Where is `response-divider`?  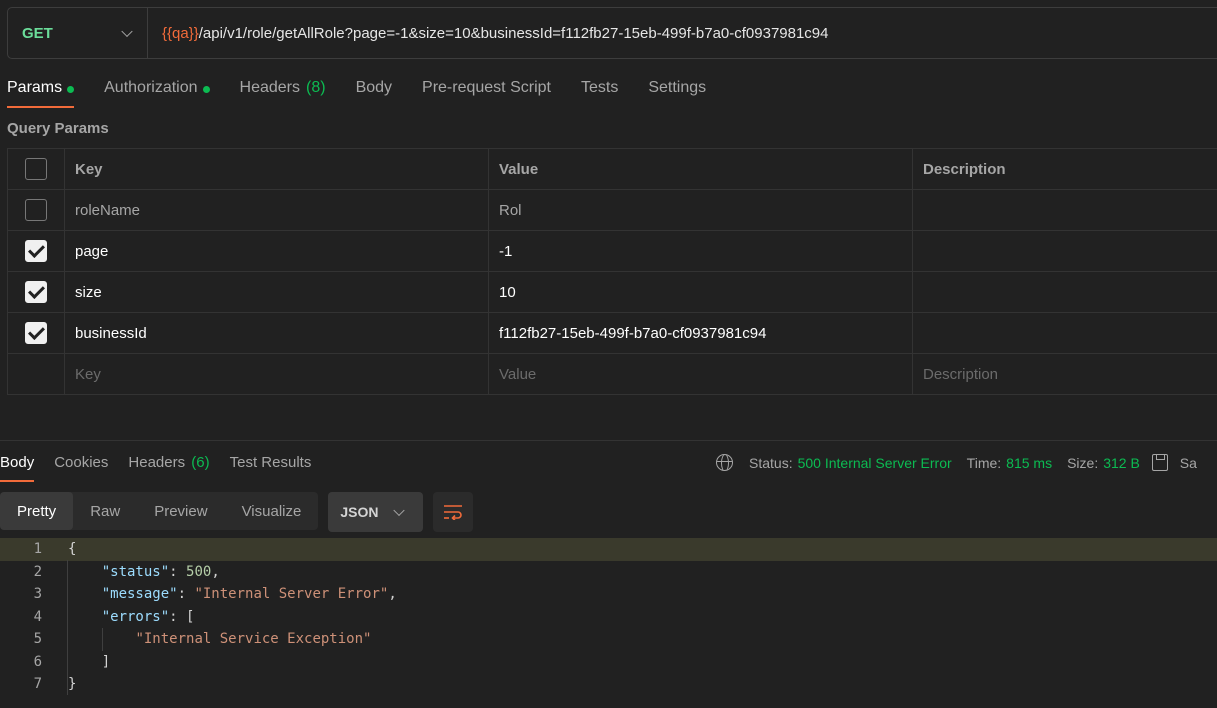
response-divider is located at coordinates (608, 440).